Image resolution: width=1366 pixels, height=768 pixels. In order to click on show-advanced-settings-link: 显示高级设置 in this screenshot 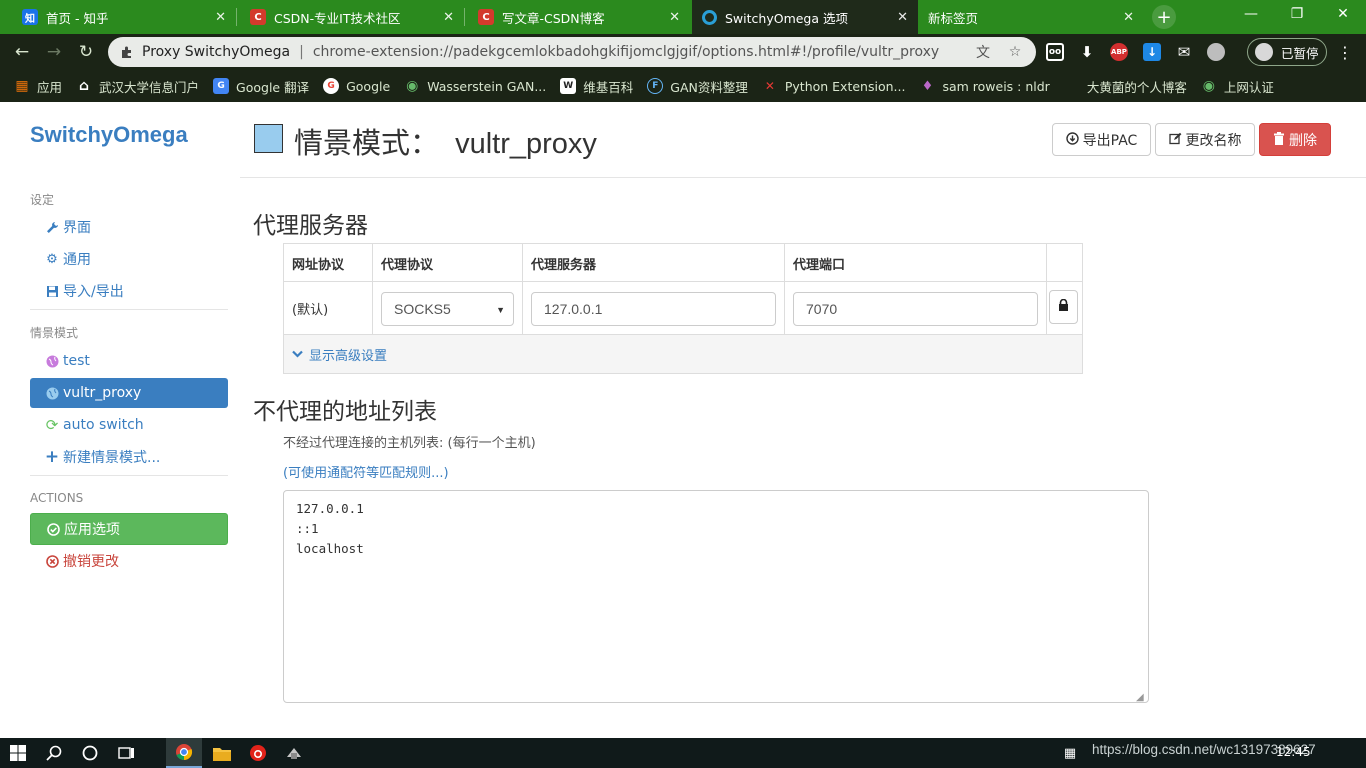, I will do `click(683, 354)`.